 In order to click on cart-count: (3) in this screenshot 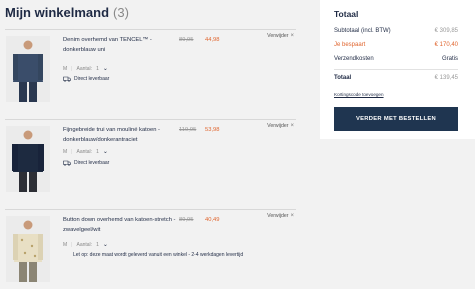, I will do `click(121, 12)`.